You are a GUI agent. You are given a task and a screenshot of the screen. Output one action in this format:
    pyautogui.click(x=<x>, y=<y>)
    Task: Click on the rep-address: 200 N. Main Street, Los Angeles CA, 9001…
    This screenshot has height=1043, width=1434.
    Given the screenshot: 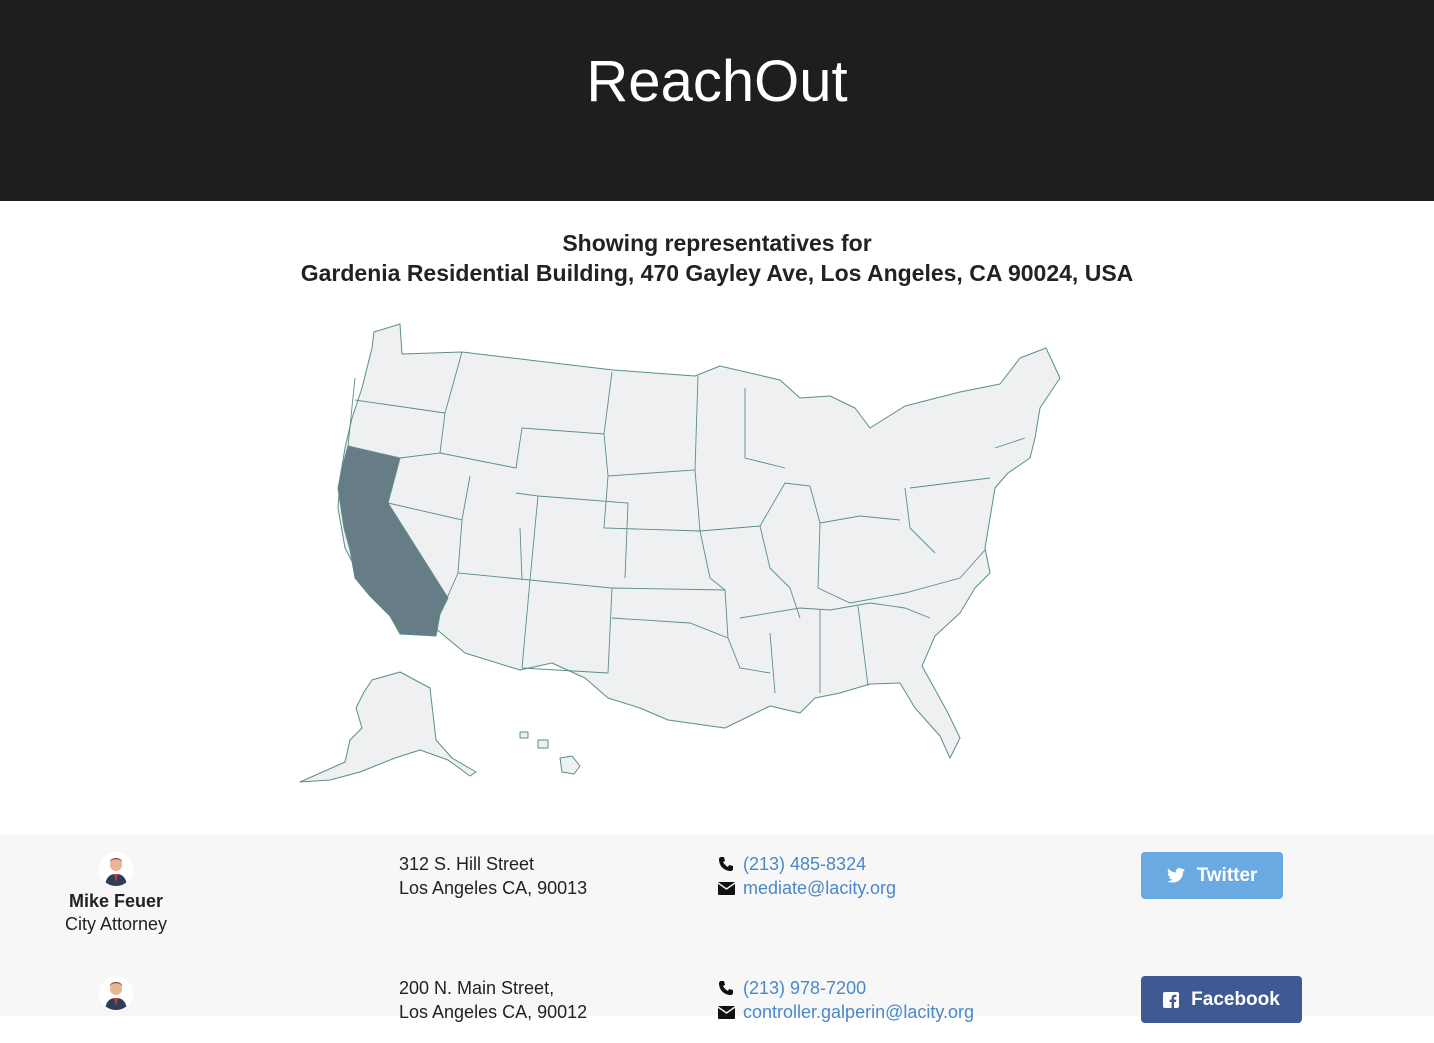 What is the action you would take?
    pyautogui.click(x=493, y=1000)
    